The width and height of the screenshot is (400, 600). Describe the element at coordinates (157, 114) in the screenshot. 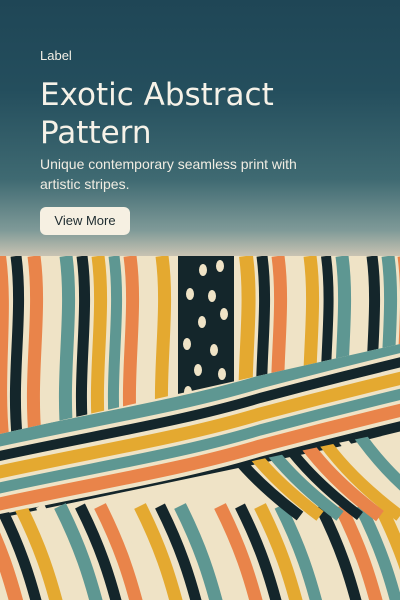

I see `card-title: Exotic Abstract Pattern` at that location.